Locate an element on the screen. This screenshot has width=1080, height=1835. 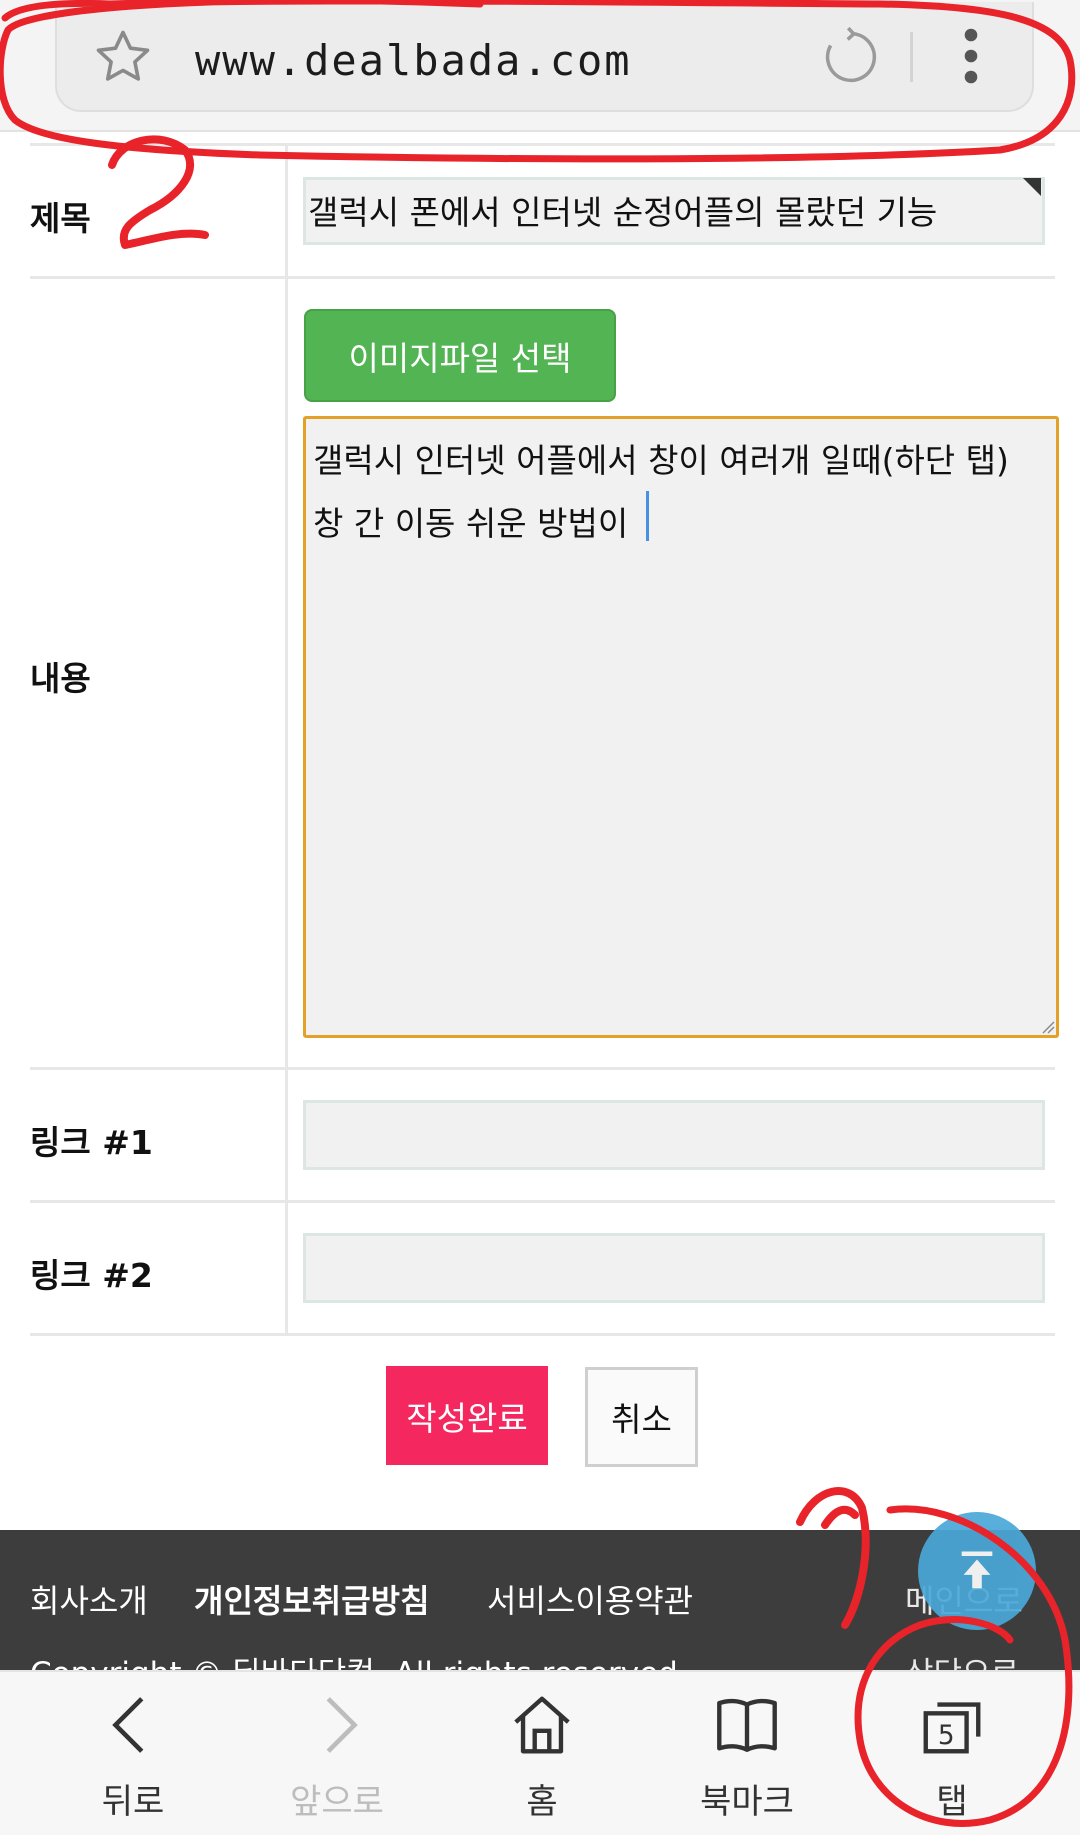
home-icon is located at coordinates (542, 1725).